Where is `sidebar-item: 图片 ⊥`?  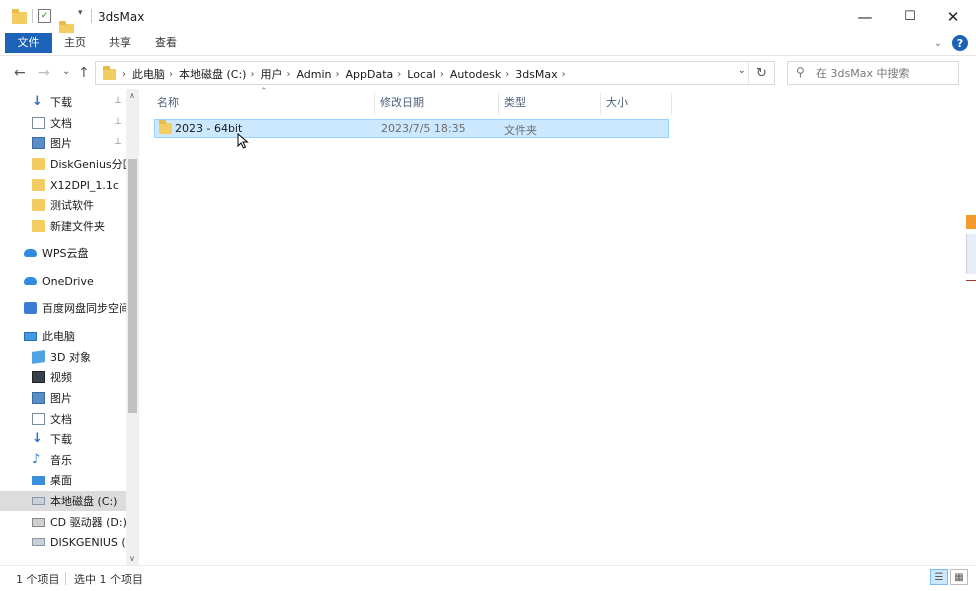
sidebar-item: 图片 ⊥ is located at coordinates (63, 143).